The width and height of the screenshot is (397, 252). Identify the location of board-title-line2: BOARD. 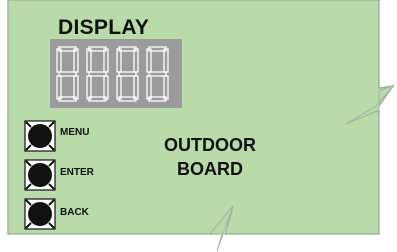
(210, 169).